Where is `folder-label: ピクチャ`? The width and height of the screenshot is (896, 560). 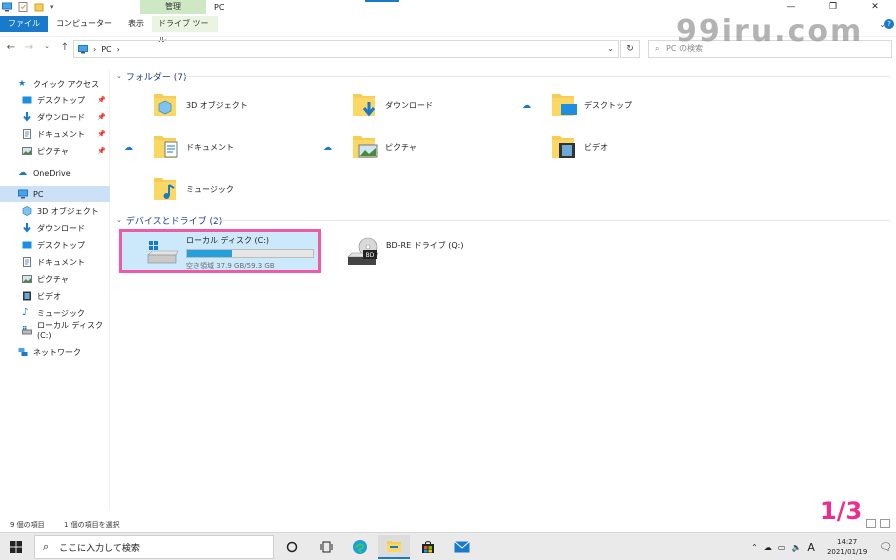
folder-label: ピクチャ is located at coordinates (401, 147).